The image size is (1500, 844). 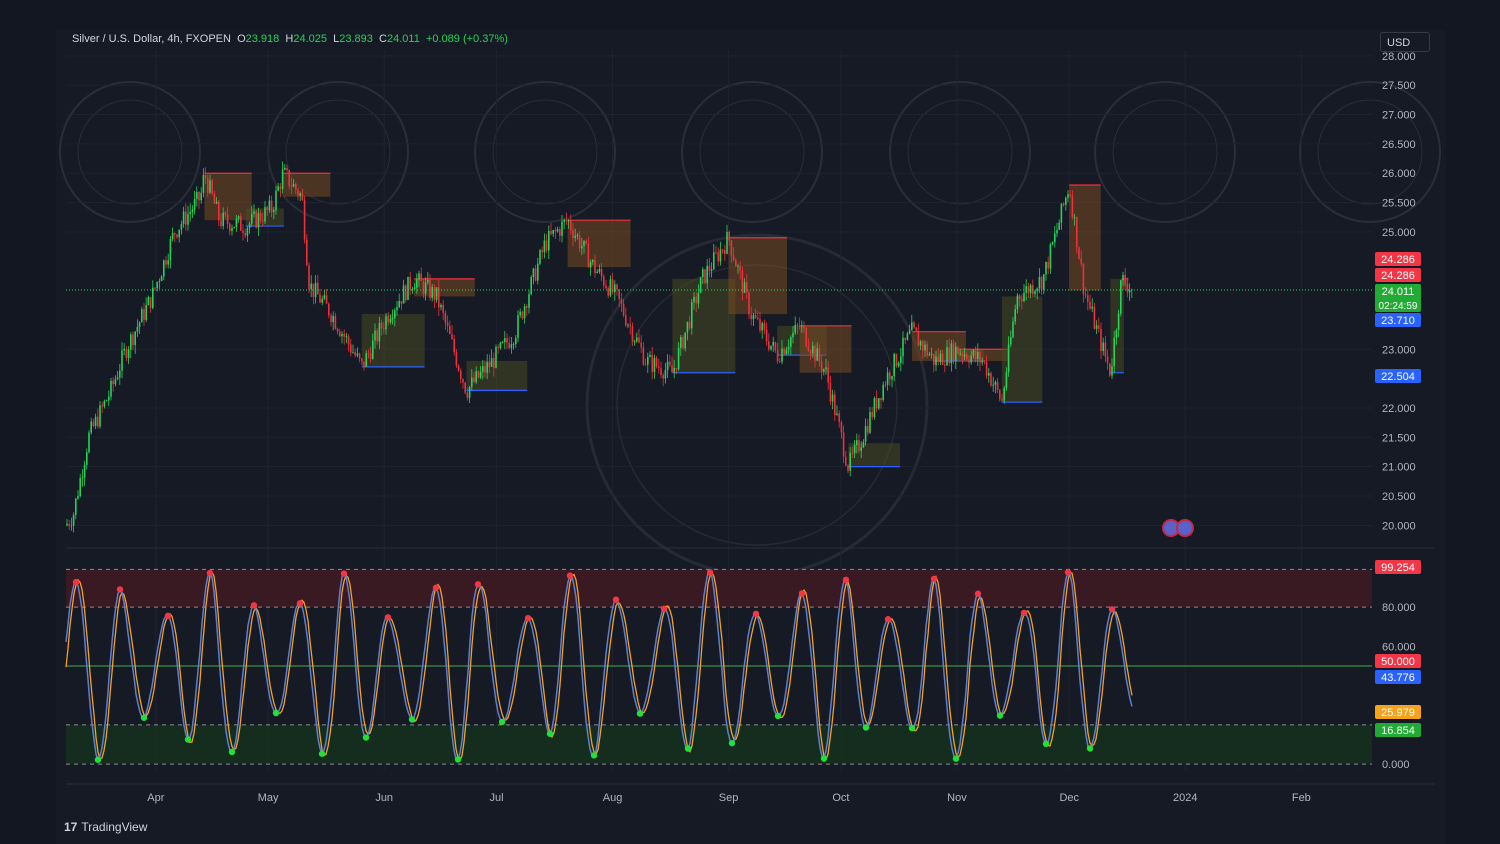 I want to click on close-label: C, so click(x=383, y=39).